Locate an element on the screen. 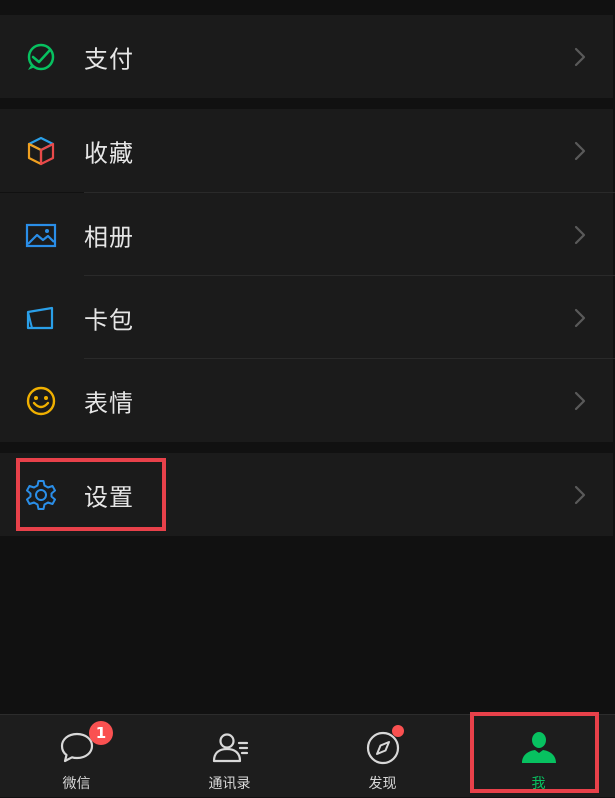 Image resolution: width=615 pixels, height=798 pixels. menu-item-label: 收藏 is located at coordinates (109, 153).